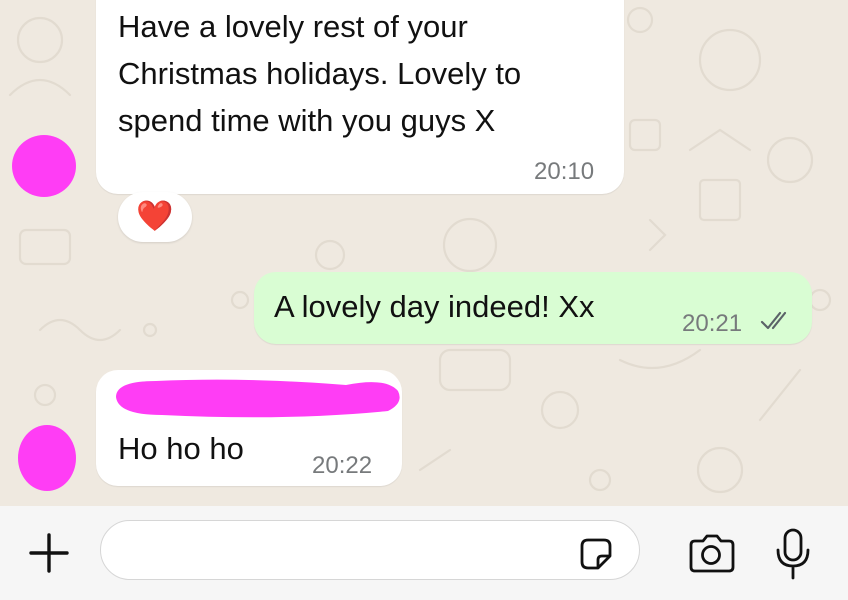 The width and height of the screenshot is (848, 600). Describe the element at coordinates (370, 550) in the screenshot. I see `message-input` at that location.